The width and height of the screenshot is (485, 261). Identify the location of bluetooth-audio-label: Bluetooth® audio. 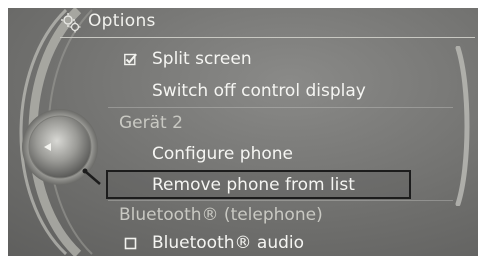
(228, 243).